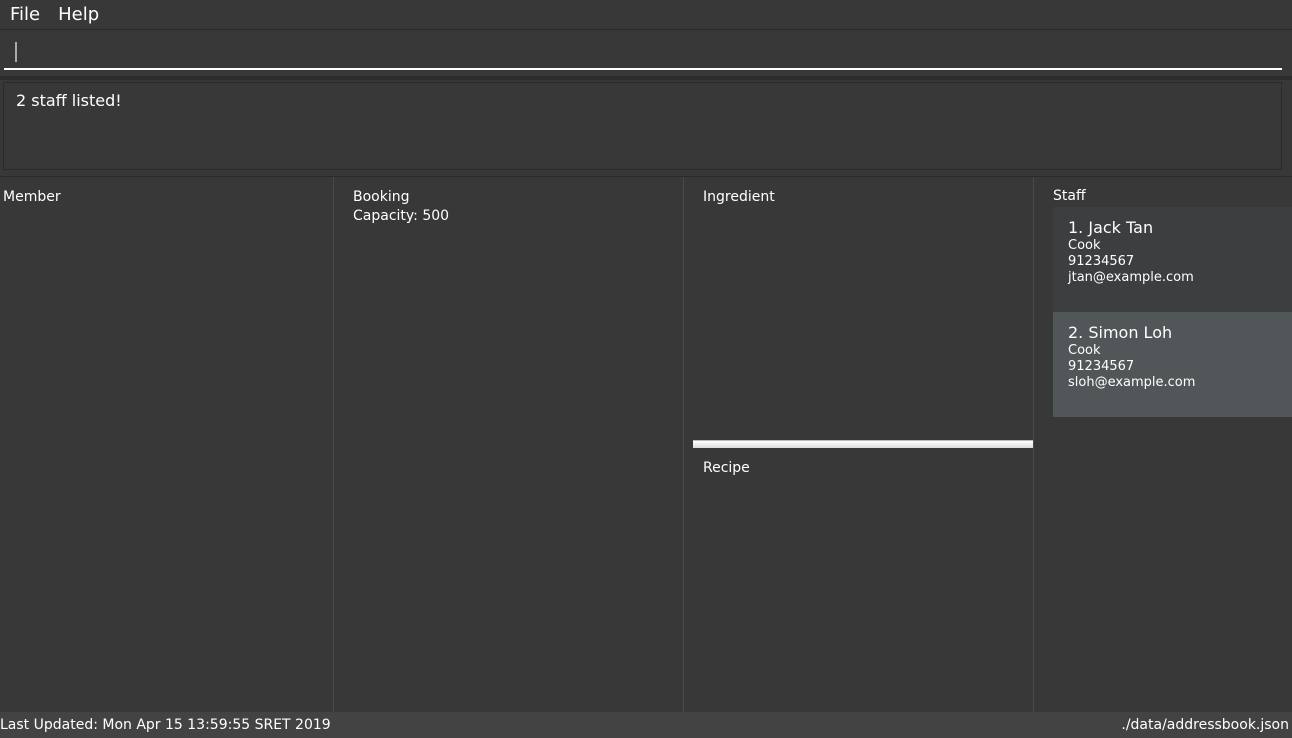  What do you see at coordinates (1069, 196) in the screenshot?
I see `staff-title: Staff` at bounding box center [1069, 196].